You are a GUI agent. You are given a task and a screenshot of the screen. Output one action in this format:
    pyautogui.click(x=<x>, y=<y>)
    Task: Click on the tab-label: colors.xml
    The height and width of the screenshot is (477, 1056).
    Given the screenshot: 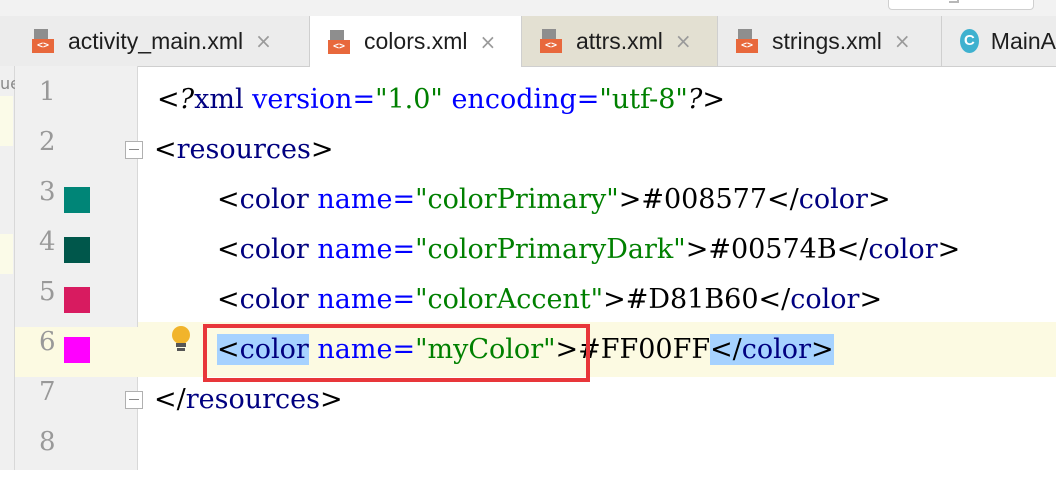 What is the action you would take?
    pyautogui.click(x=416, y=41)
    